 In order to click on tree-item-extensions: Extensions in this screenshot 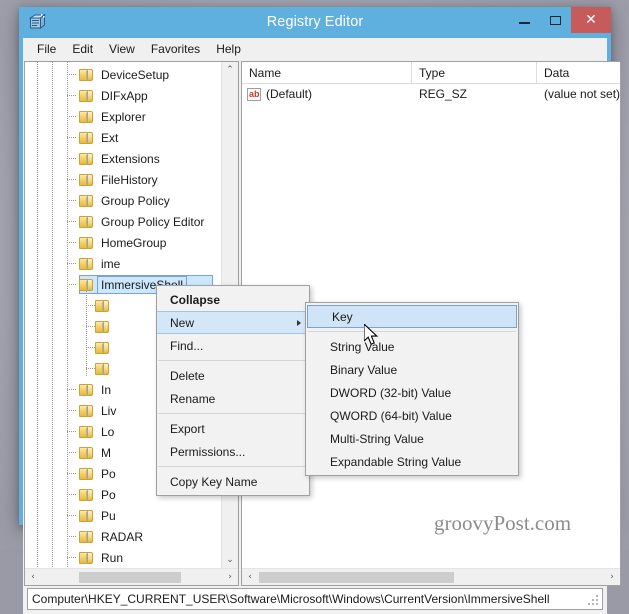, I will do `click(123, 158)`.